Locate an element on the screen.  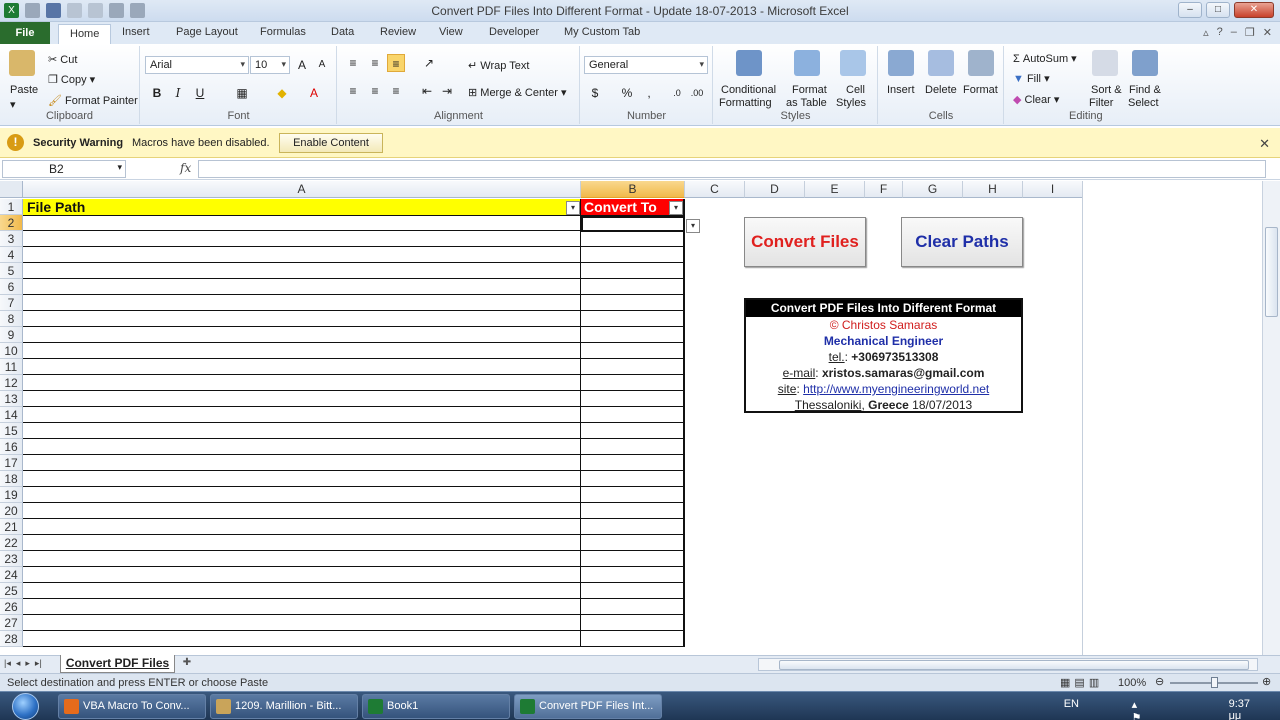
conditional-formatting-label-2: Formatting is located at coordinates (745, 103).